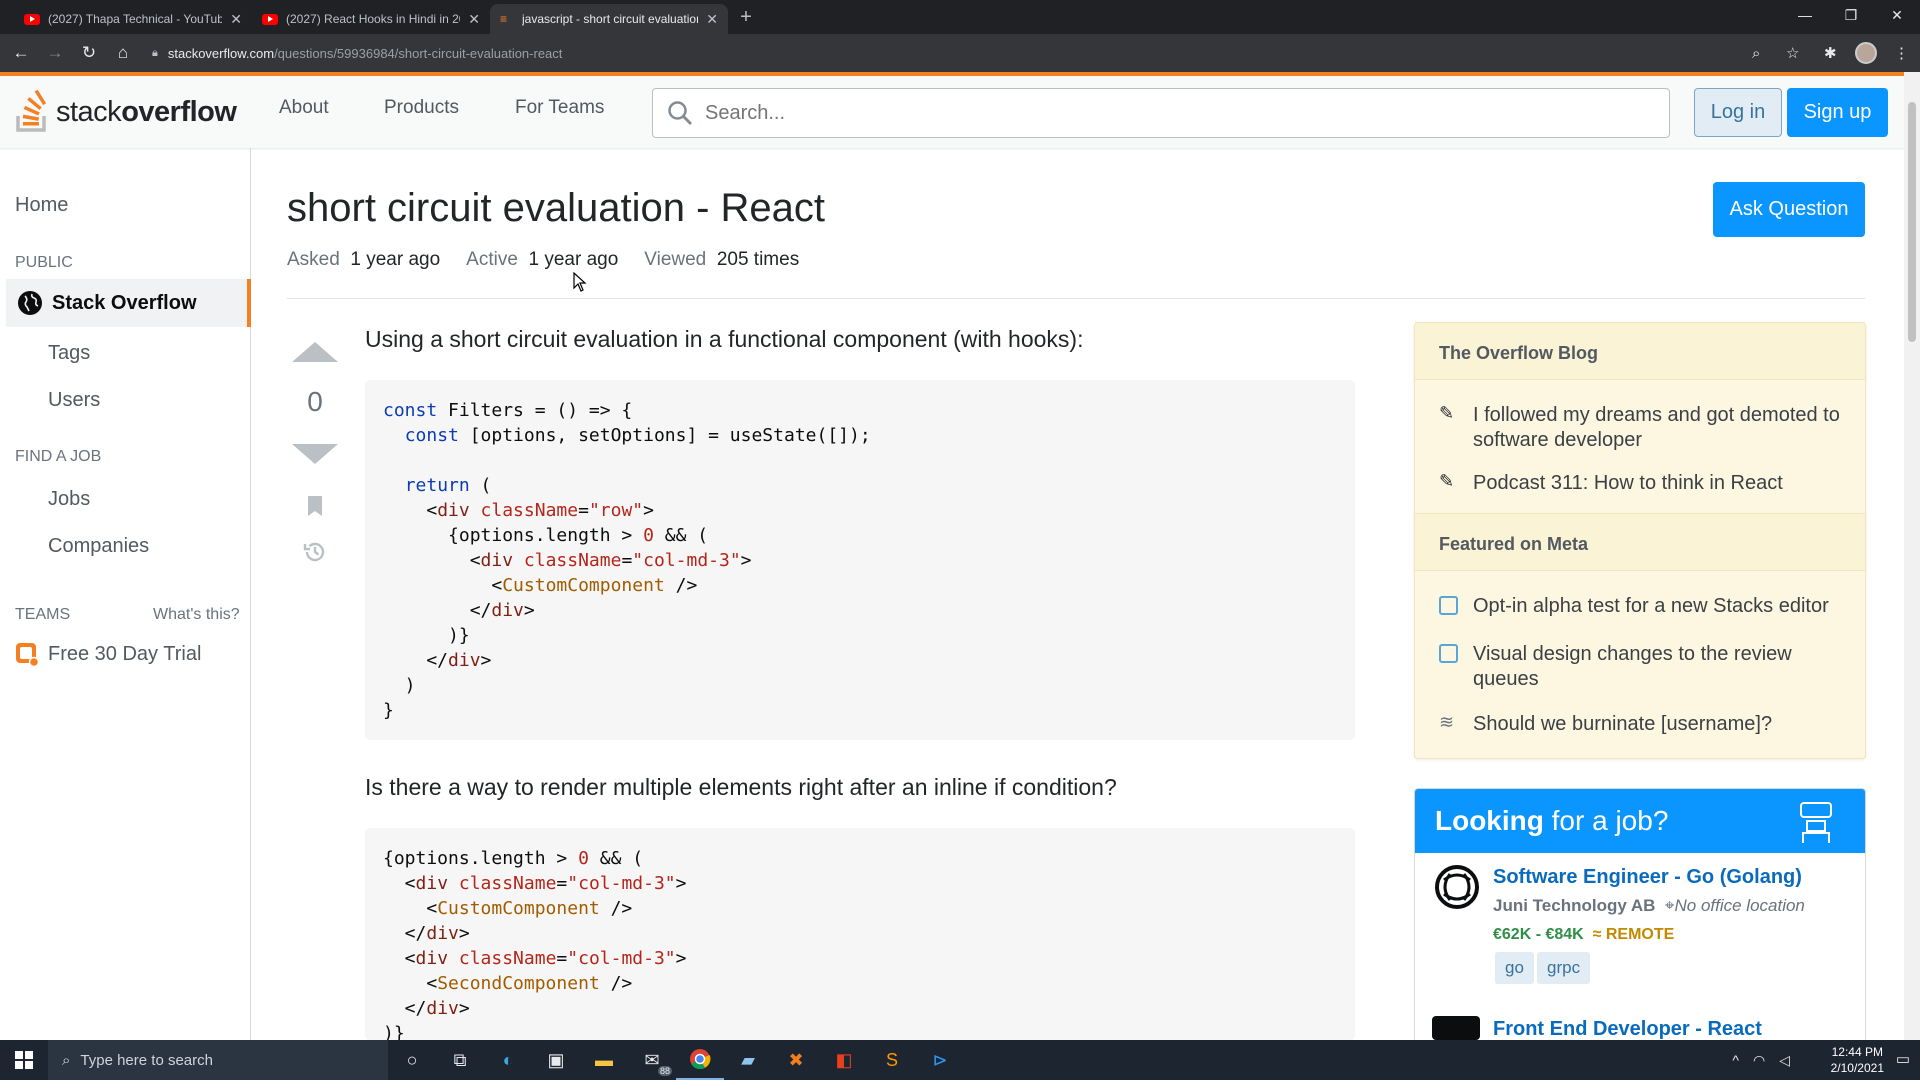  Describe the element at coordinates (1851, 15) in the screenshot. I see `restore-icon: ❐` at that location.